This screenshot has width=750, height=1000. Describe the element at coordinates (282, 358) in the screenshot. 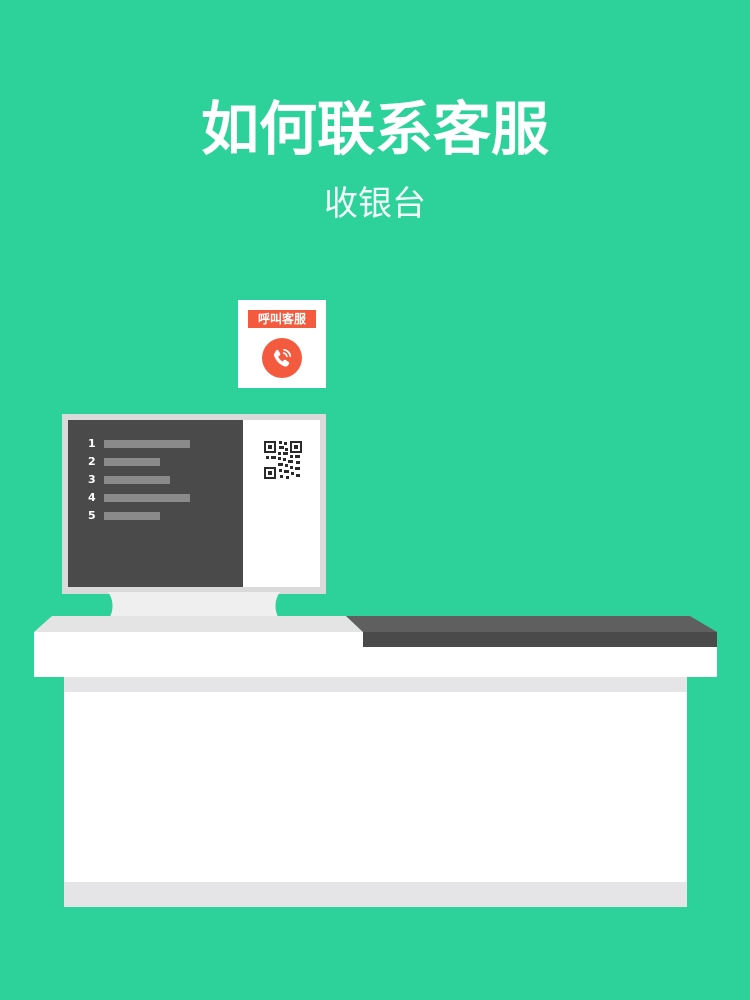

I see `phone-icon` at that location.